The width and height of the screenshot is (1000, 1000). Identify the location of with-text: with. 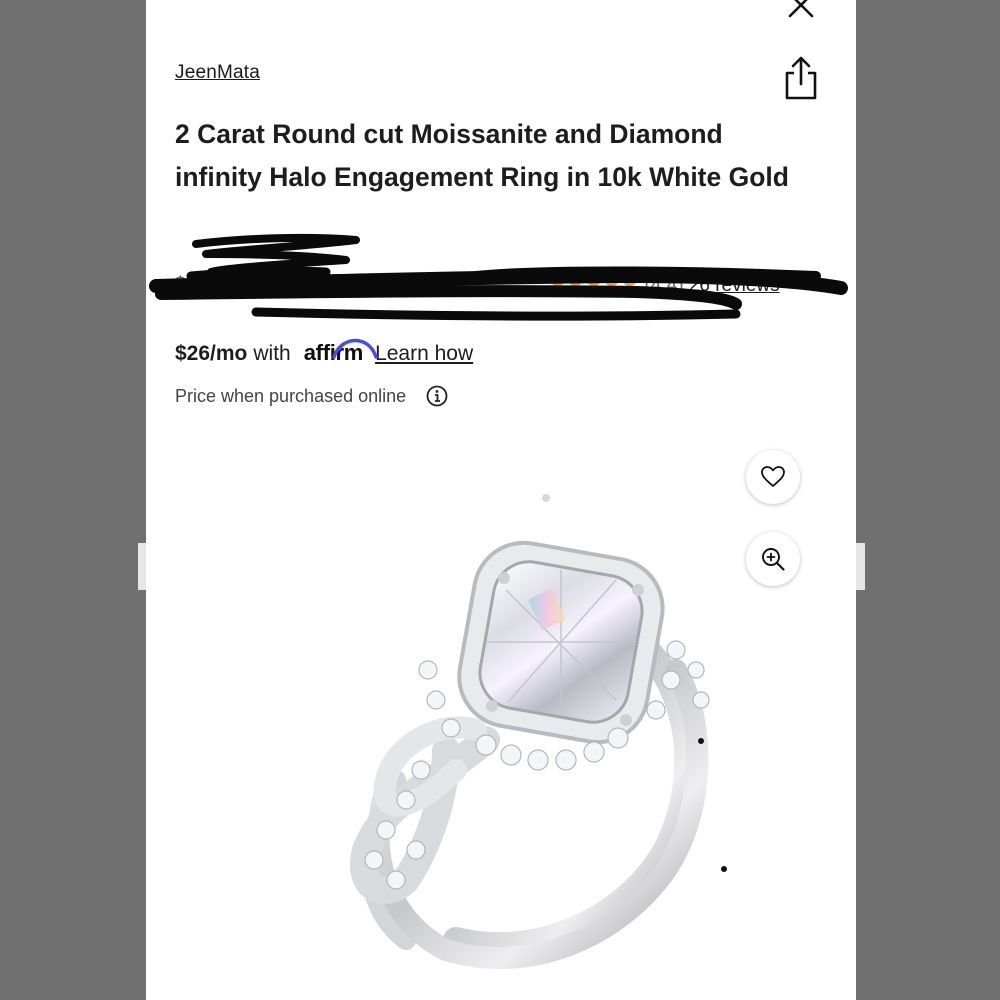
(272, 353).